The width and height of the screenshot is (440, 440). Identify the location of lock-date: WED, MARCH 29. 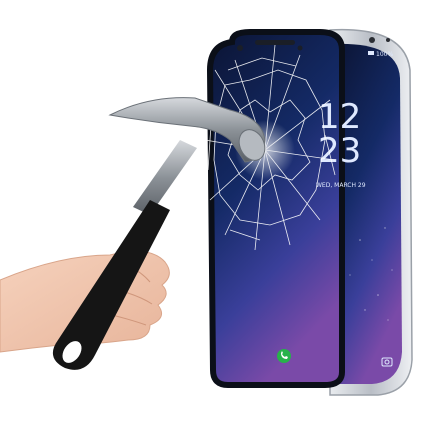
(341, 185).